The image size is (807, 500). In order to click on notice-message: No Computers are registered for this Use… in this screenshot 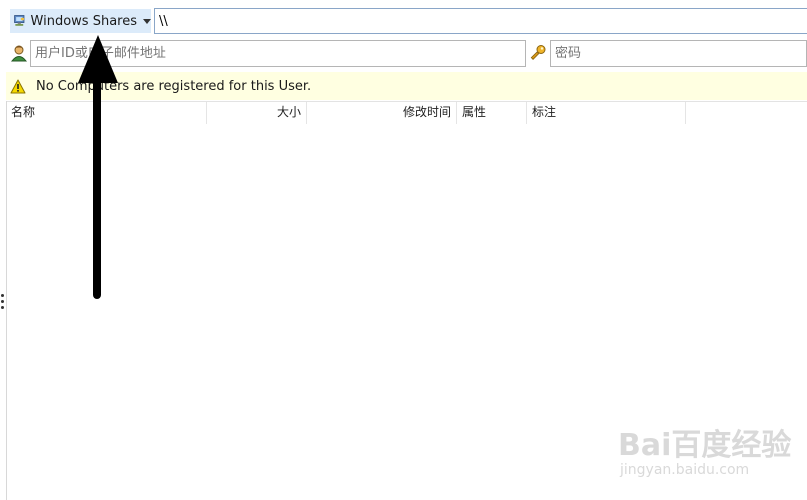, I will do `click(174, 86)`.